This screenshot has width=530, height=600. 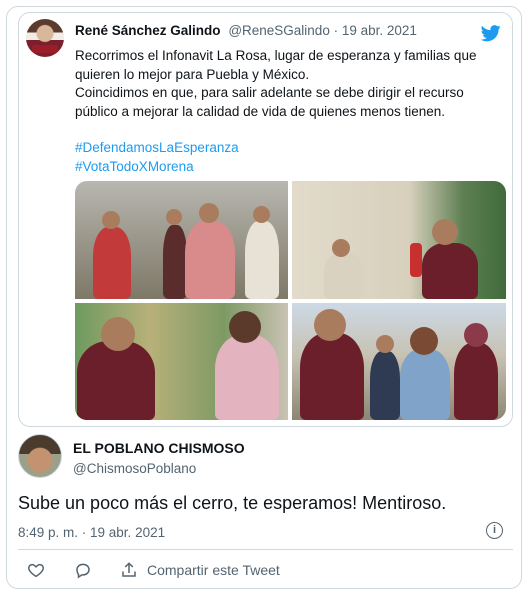 I want to click on share-button: Compartir este Tweet, so click(x=200, y=570).